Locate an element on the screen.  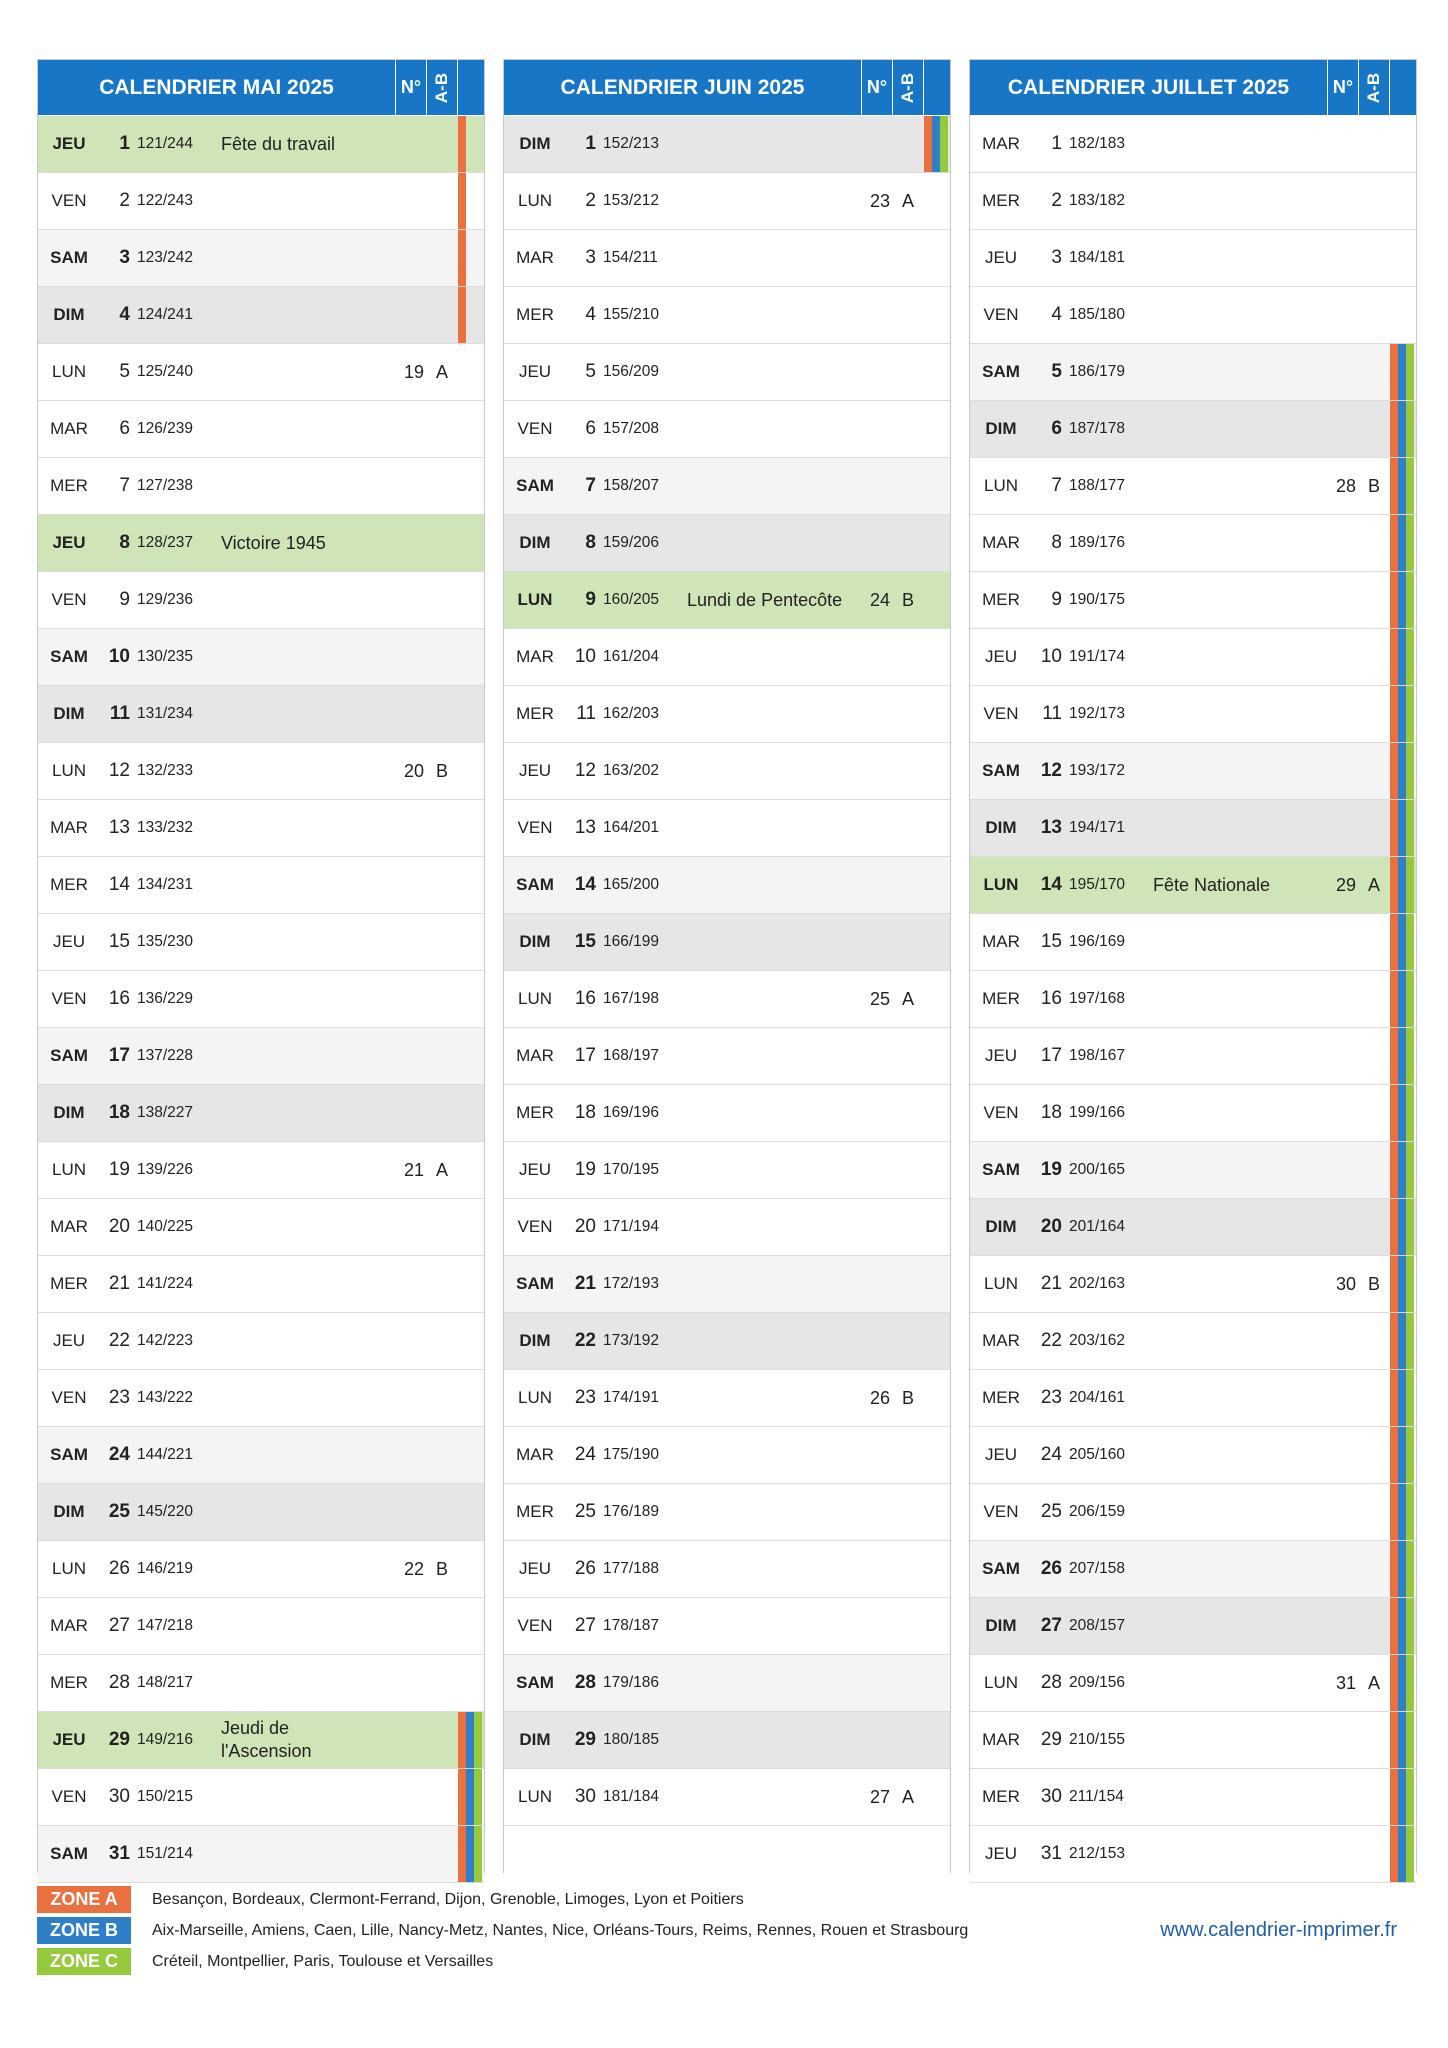
day-number: 25 is located at coordinates (1051, 1511).